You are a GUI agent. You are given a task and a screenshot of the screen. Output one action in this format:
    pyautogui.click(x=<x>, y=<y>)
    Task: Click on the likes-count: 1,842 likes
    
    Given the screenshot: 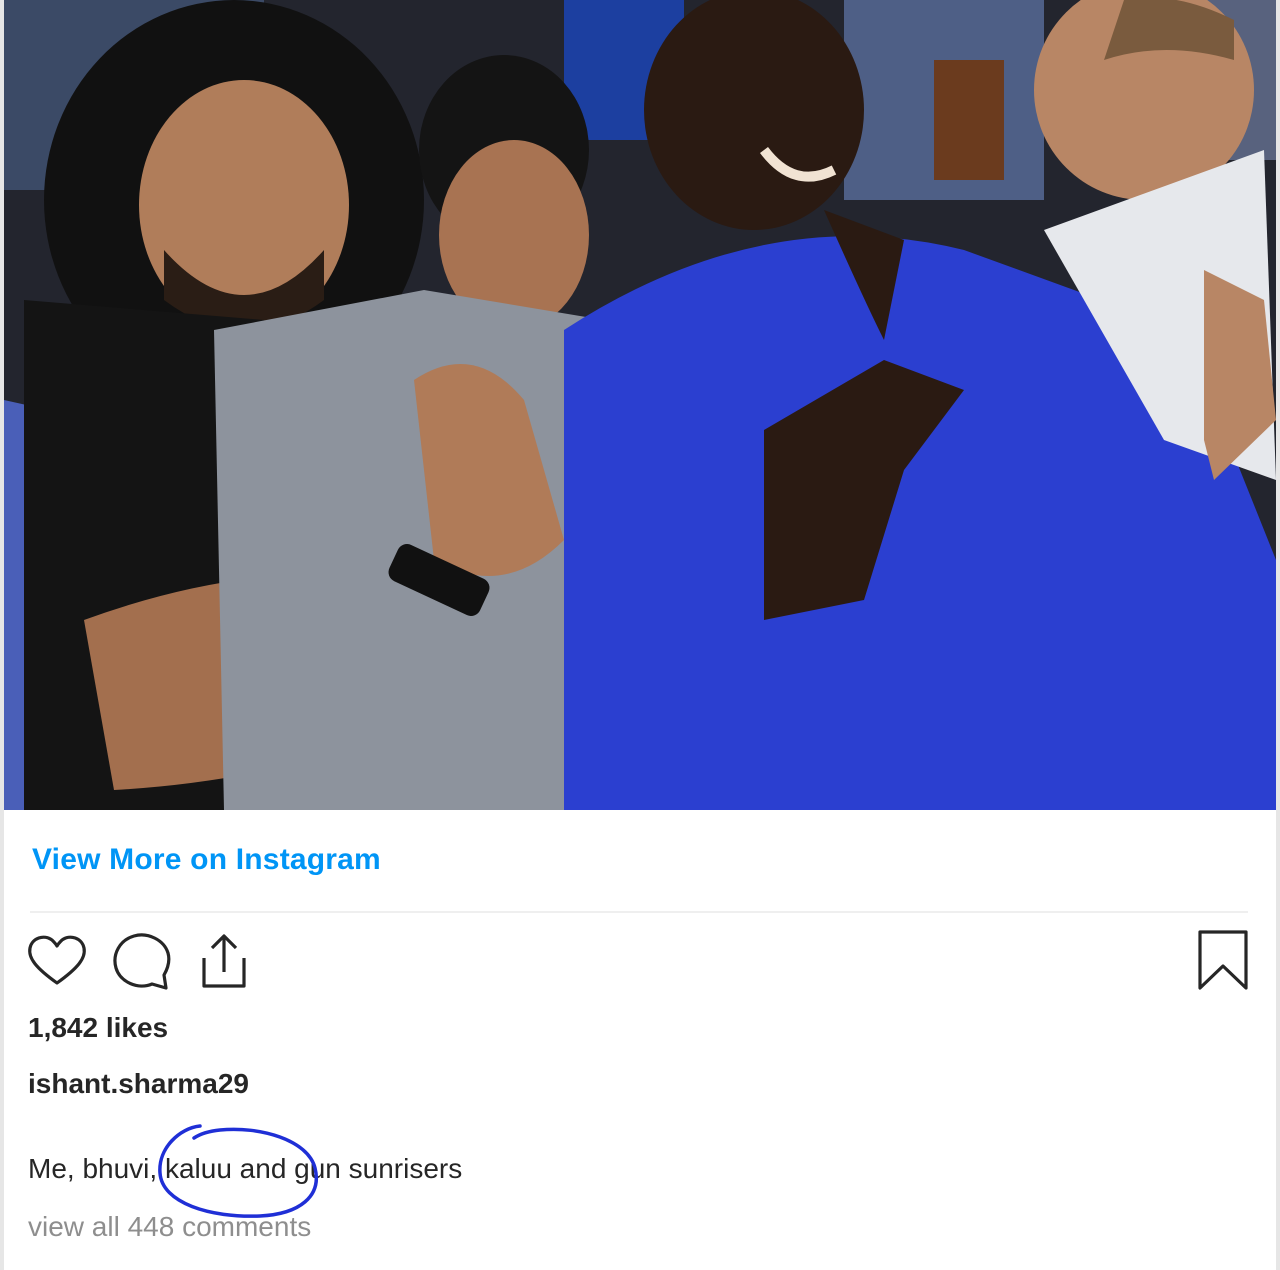 What is the action you would take?
    pyautogui.click(x=98, y=1027)
    